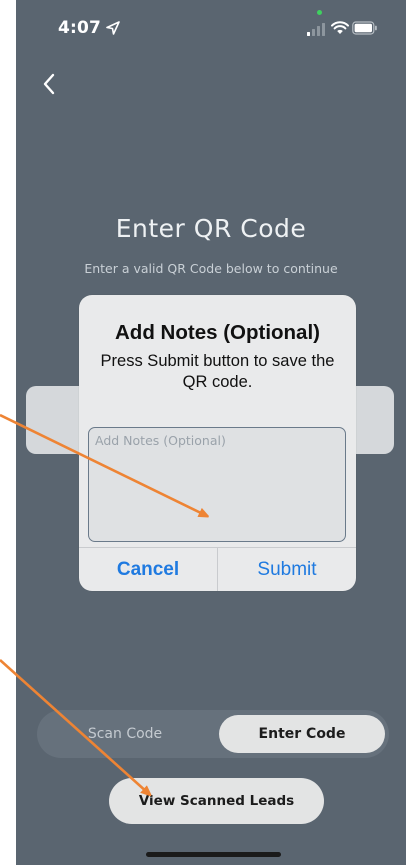  What do you see at coordinates (287, 569) in the screenshot?
I see `submit-button: Submit` at bounding box center [287, 569].